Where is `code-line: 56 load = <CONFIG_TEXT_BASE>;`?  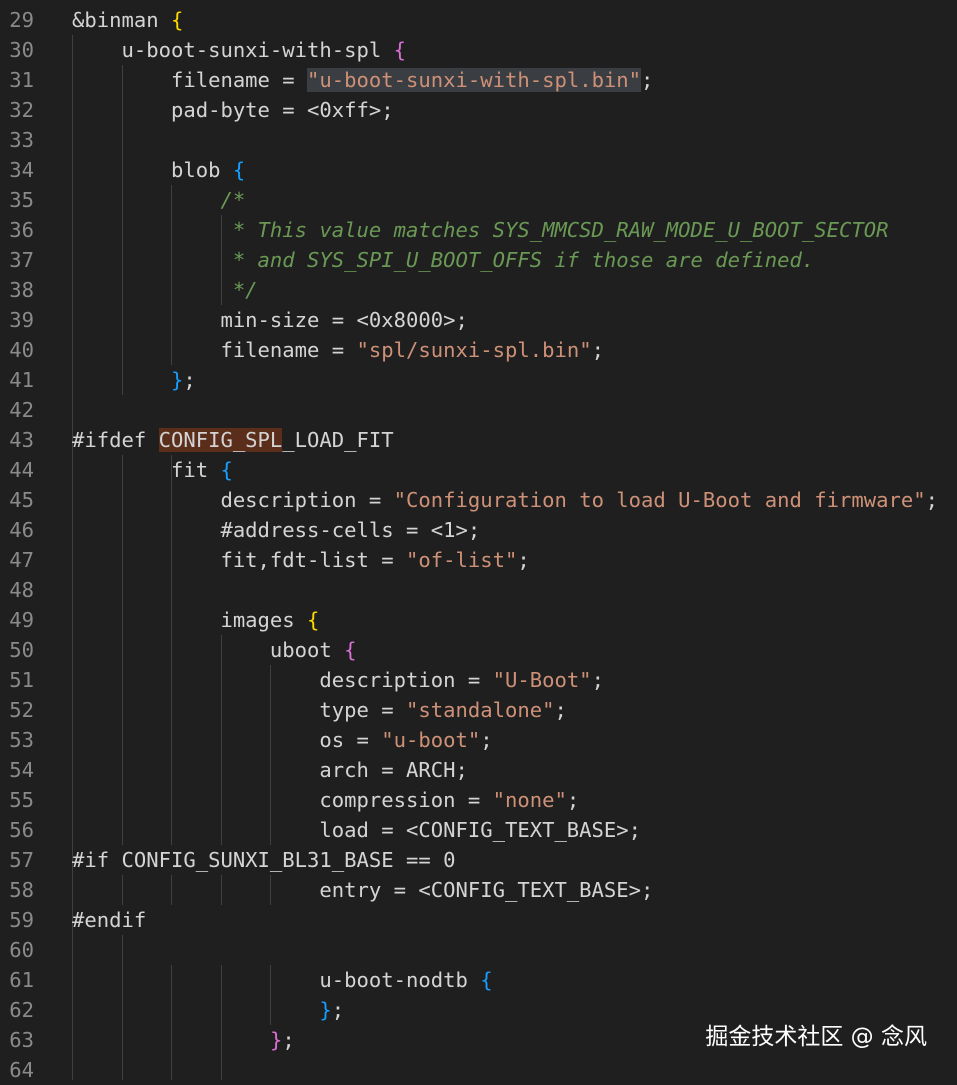
code-line: 56 load = <CONFIG_TEXT_BASE>; is located at coordinates (478, 830).